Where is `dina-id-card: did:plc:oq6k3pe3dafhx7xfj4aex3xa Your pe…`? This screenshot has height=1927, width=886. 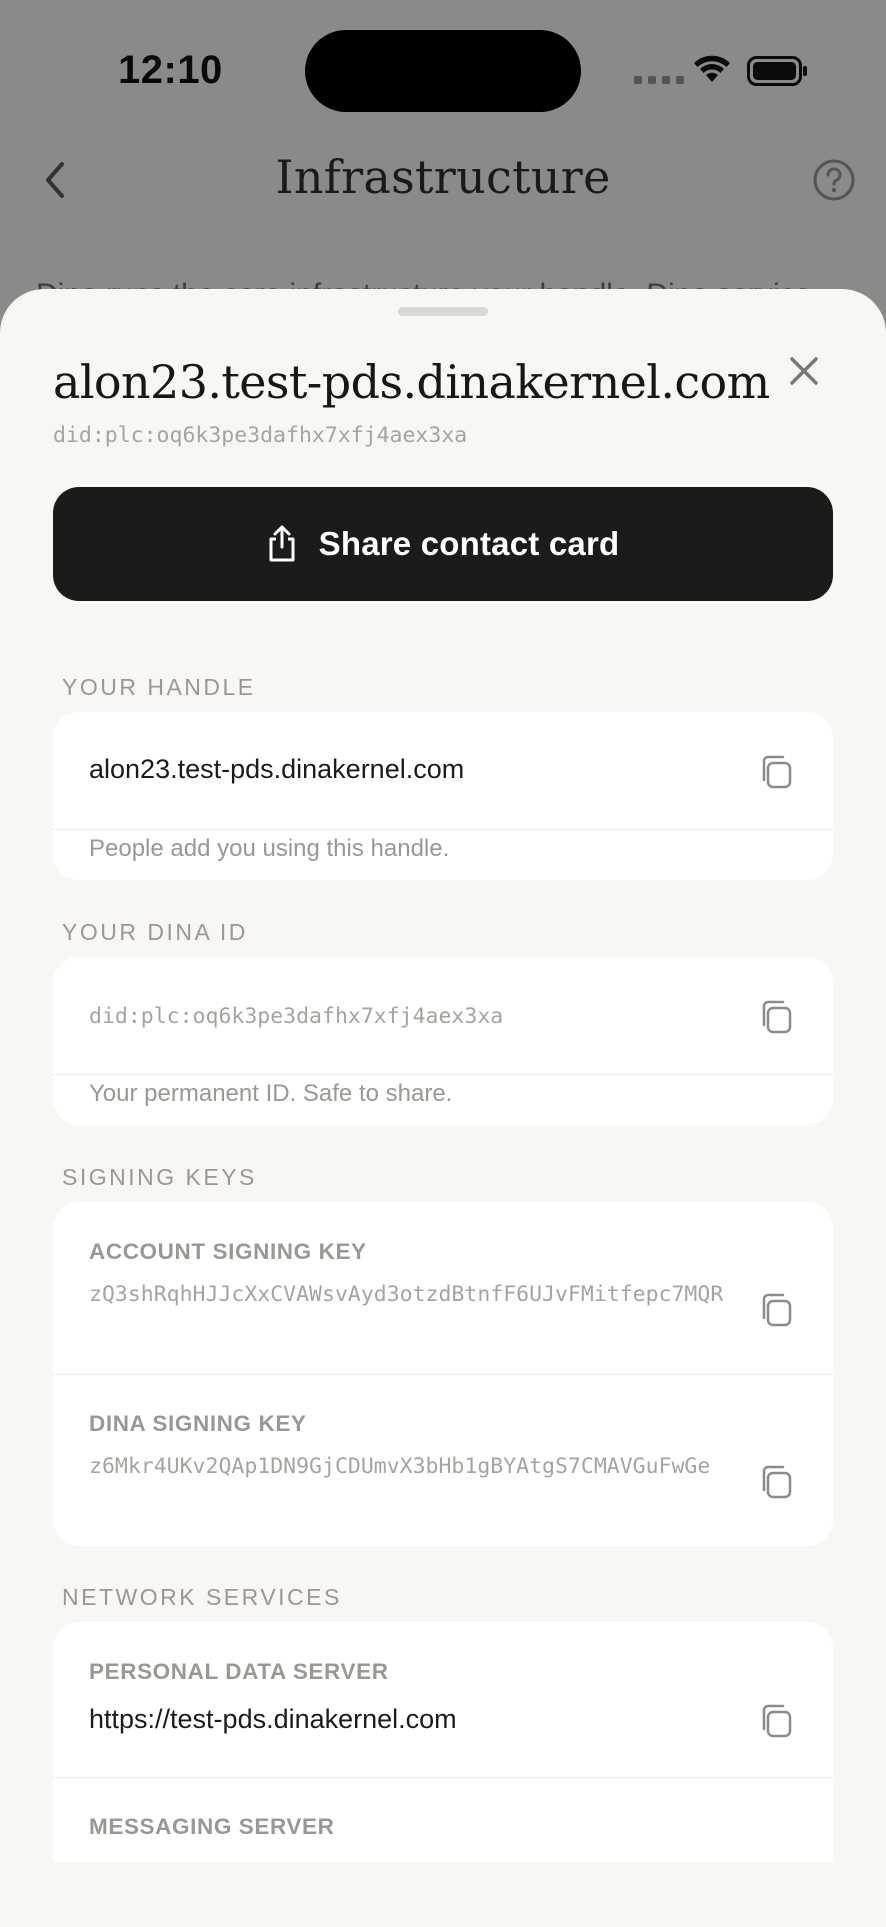
dina-id-card: did:plc:oq6k3pe3dafhx7xfj4aex3xa Your pe… is located at coordinates (443, 1041).